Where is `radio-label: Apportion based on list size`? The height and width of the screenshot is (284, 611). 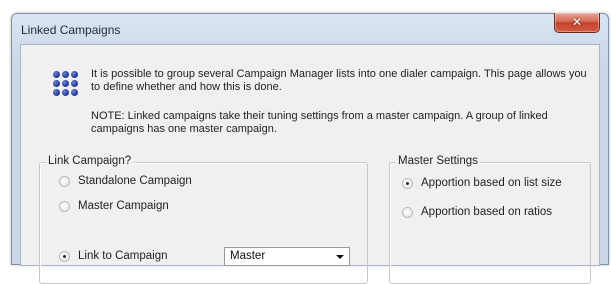 radio-label: Apportion based on list size is located at coordinates (491, 183).